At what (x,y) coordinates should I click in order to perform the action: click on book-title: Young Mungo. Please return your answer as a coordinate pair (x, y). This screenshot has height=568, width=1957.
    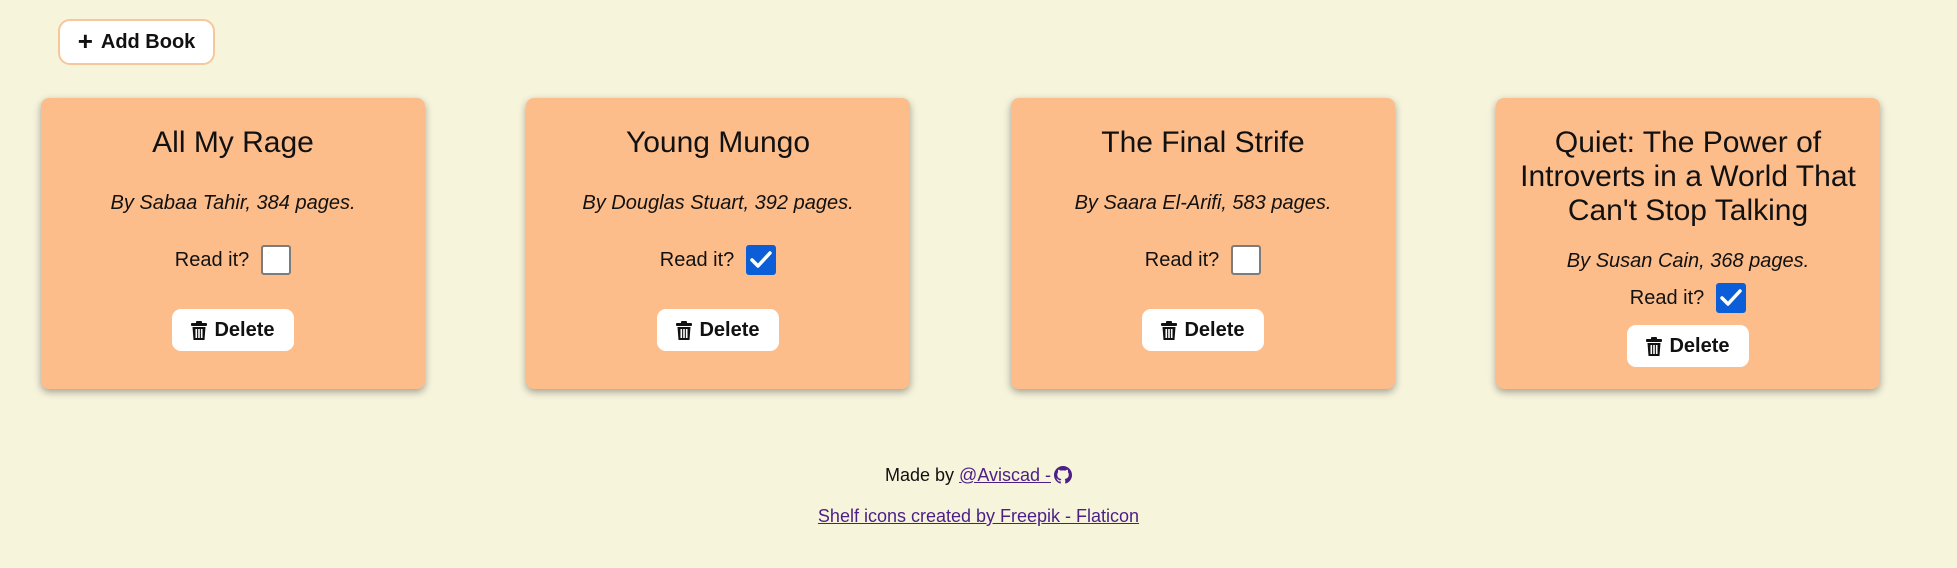
    Looking at the image, I should click on (718, 142).